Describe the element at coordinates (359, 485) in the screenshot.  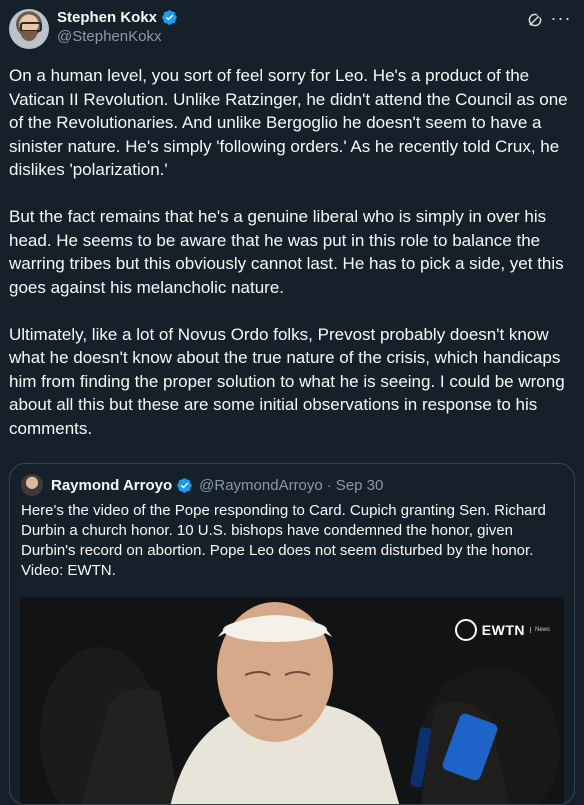
I see `quoted-date: Sep 30` at that location.